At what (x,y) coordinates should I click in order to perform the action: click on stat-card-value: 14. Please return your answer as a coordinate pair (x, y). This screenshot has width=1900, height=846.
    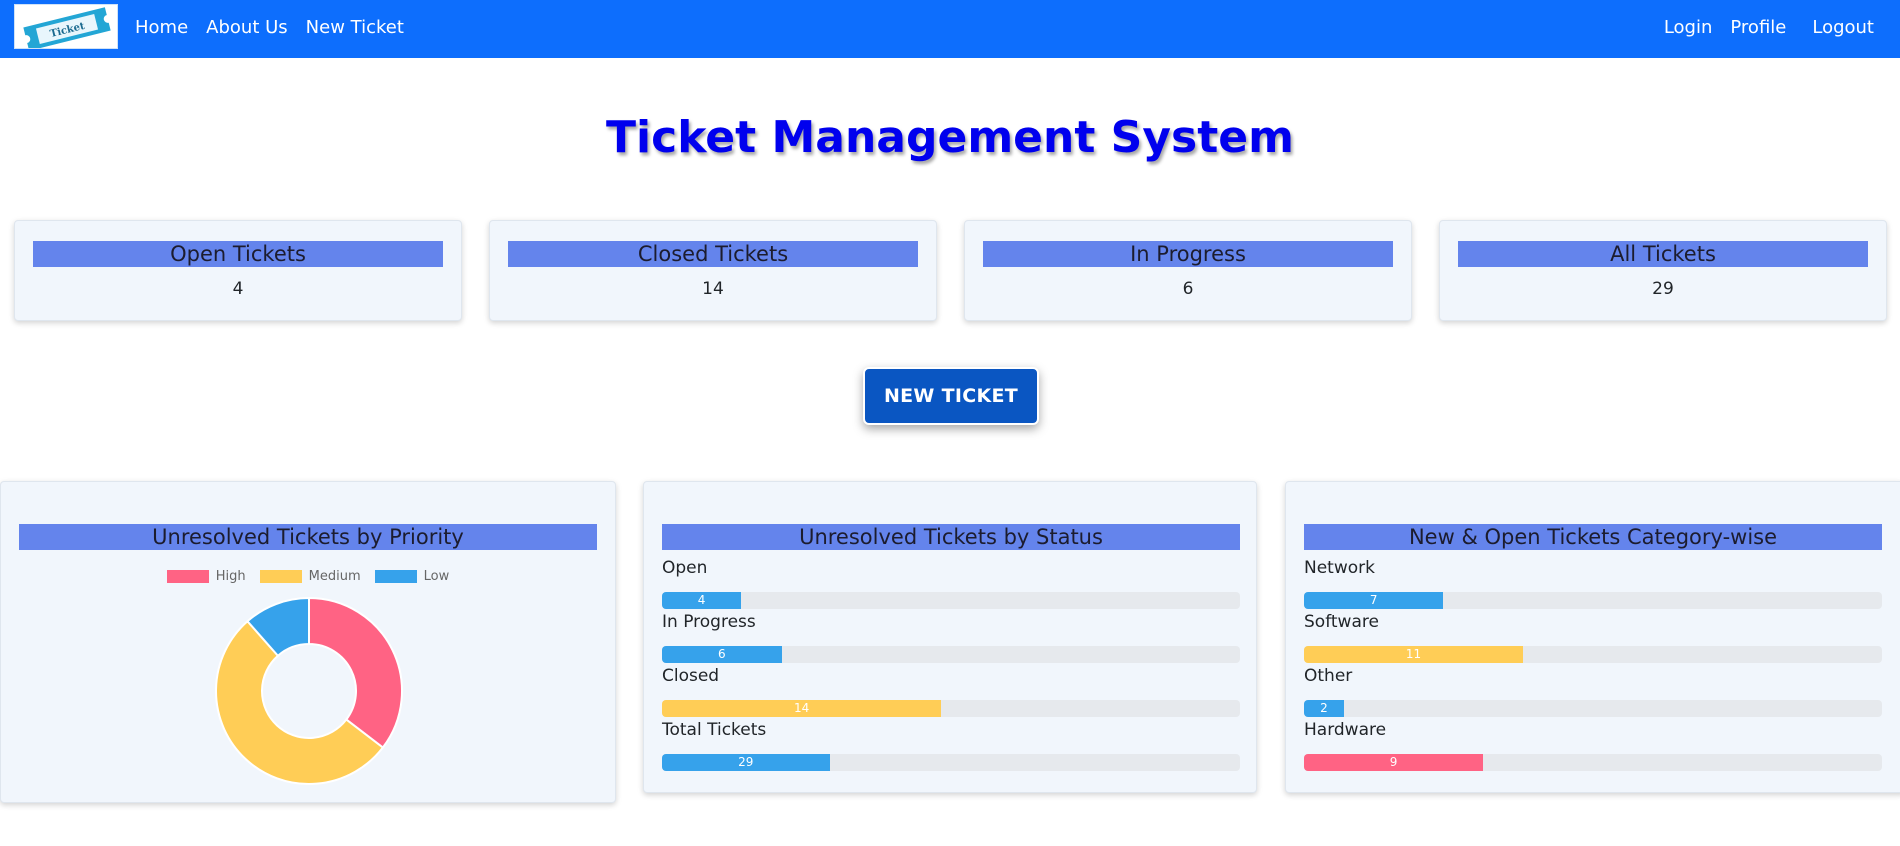
    Looking at the image, I should click on (713, 289).